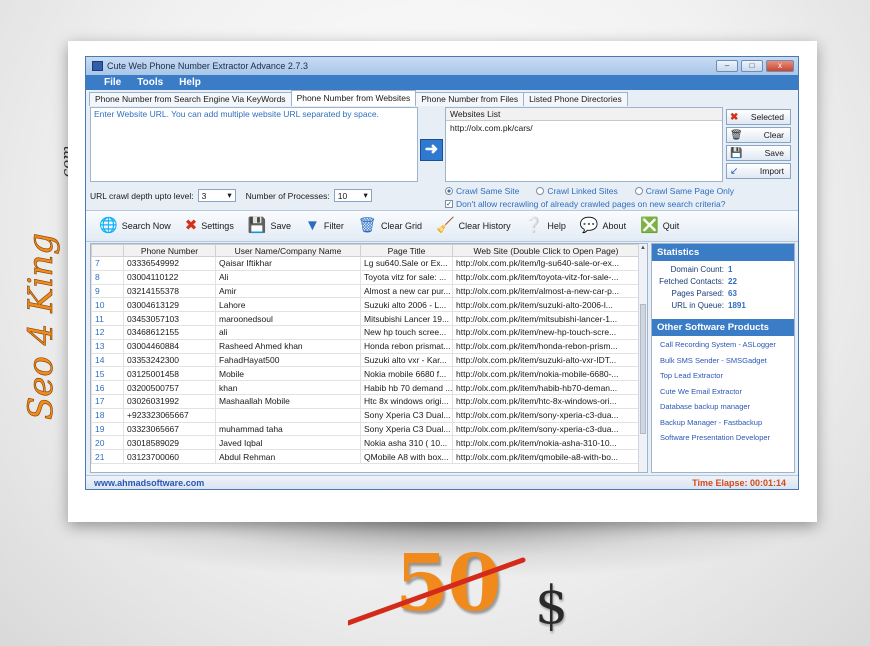 This screenshot has width=870, height=646. I want to click on close-window-icon: x, so click(780, 66).